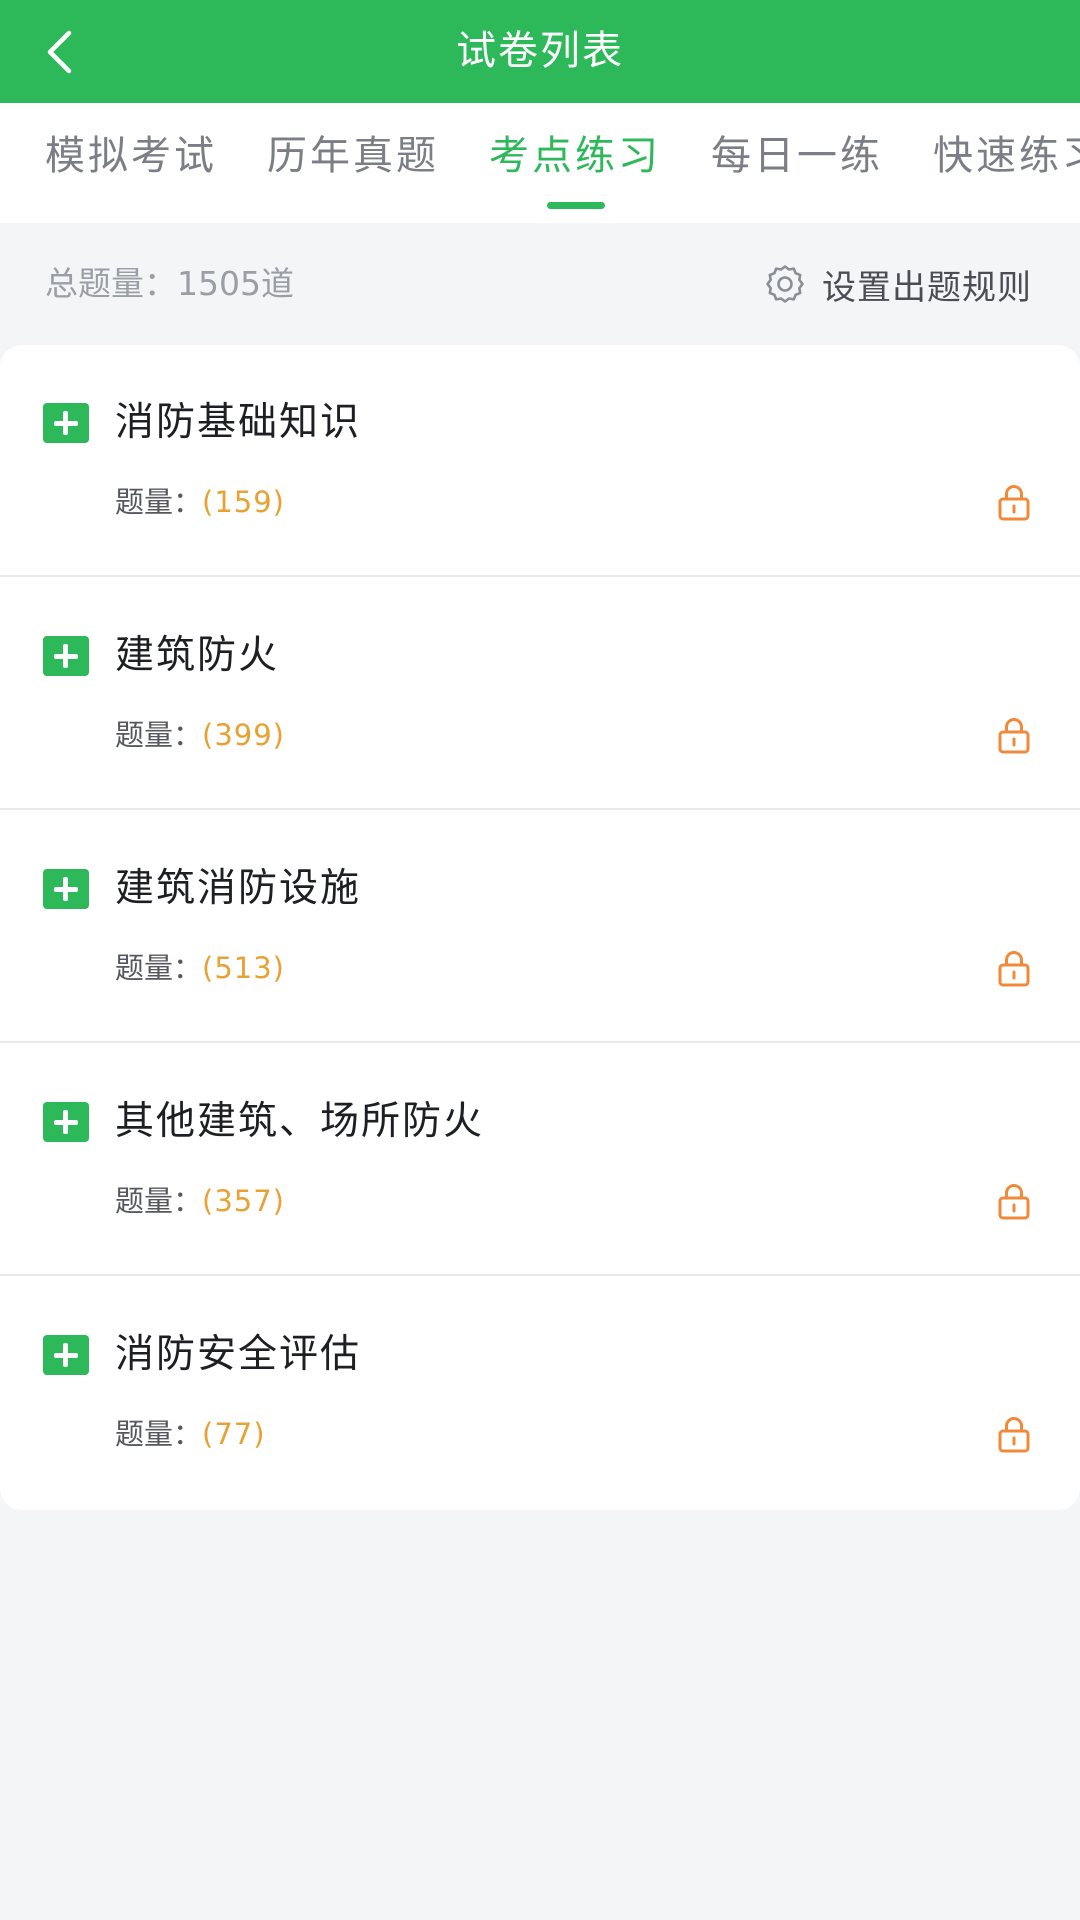  Describe the element at coordinates (234, 1434) in the screenshot. I see `count-value: (77)` at that location.